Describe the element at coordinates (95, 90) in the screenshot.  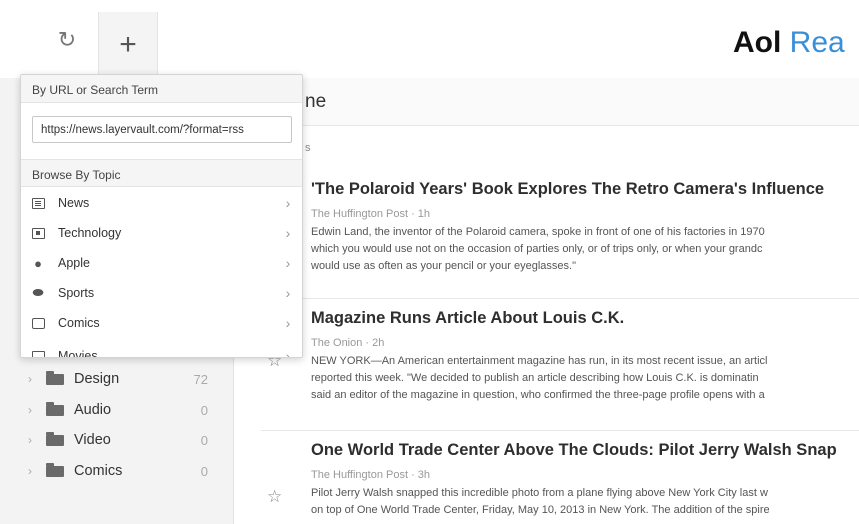
I see `url-section-label: By URL or Search Term` at that location.